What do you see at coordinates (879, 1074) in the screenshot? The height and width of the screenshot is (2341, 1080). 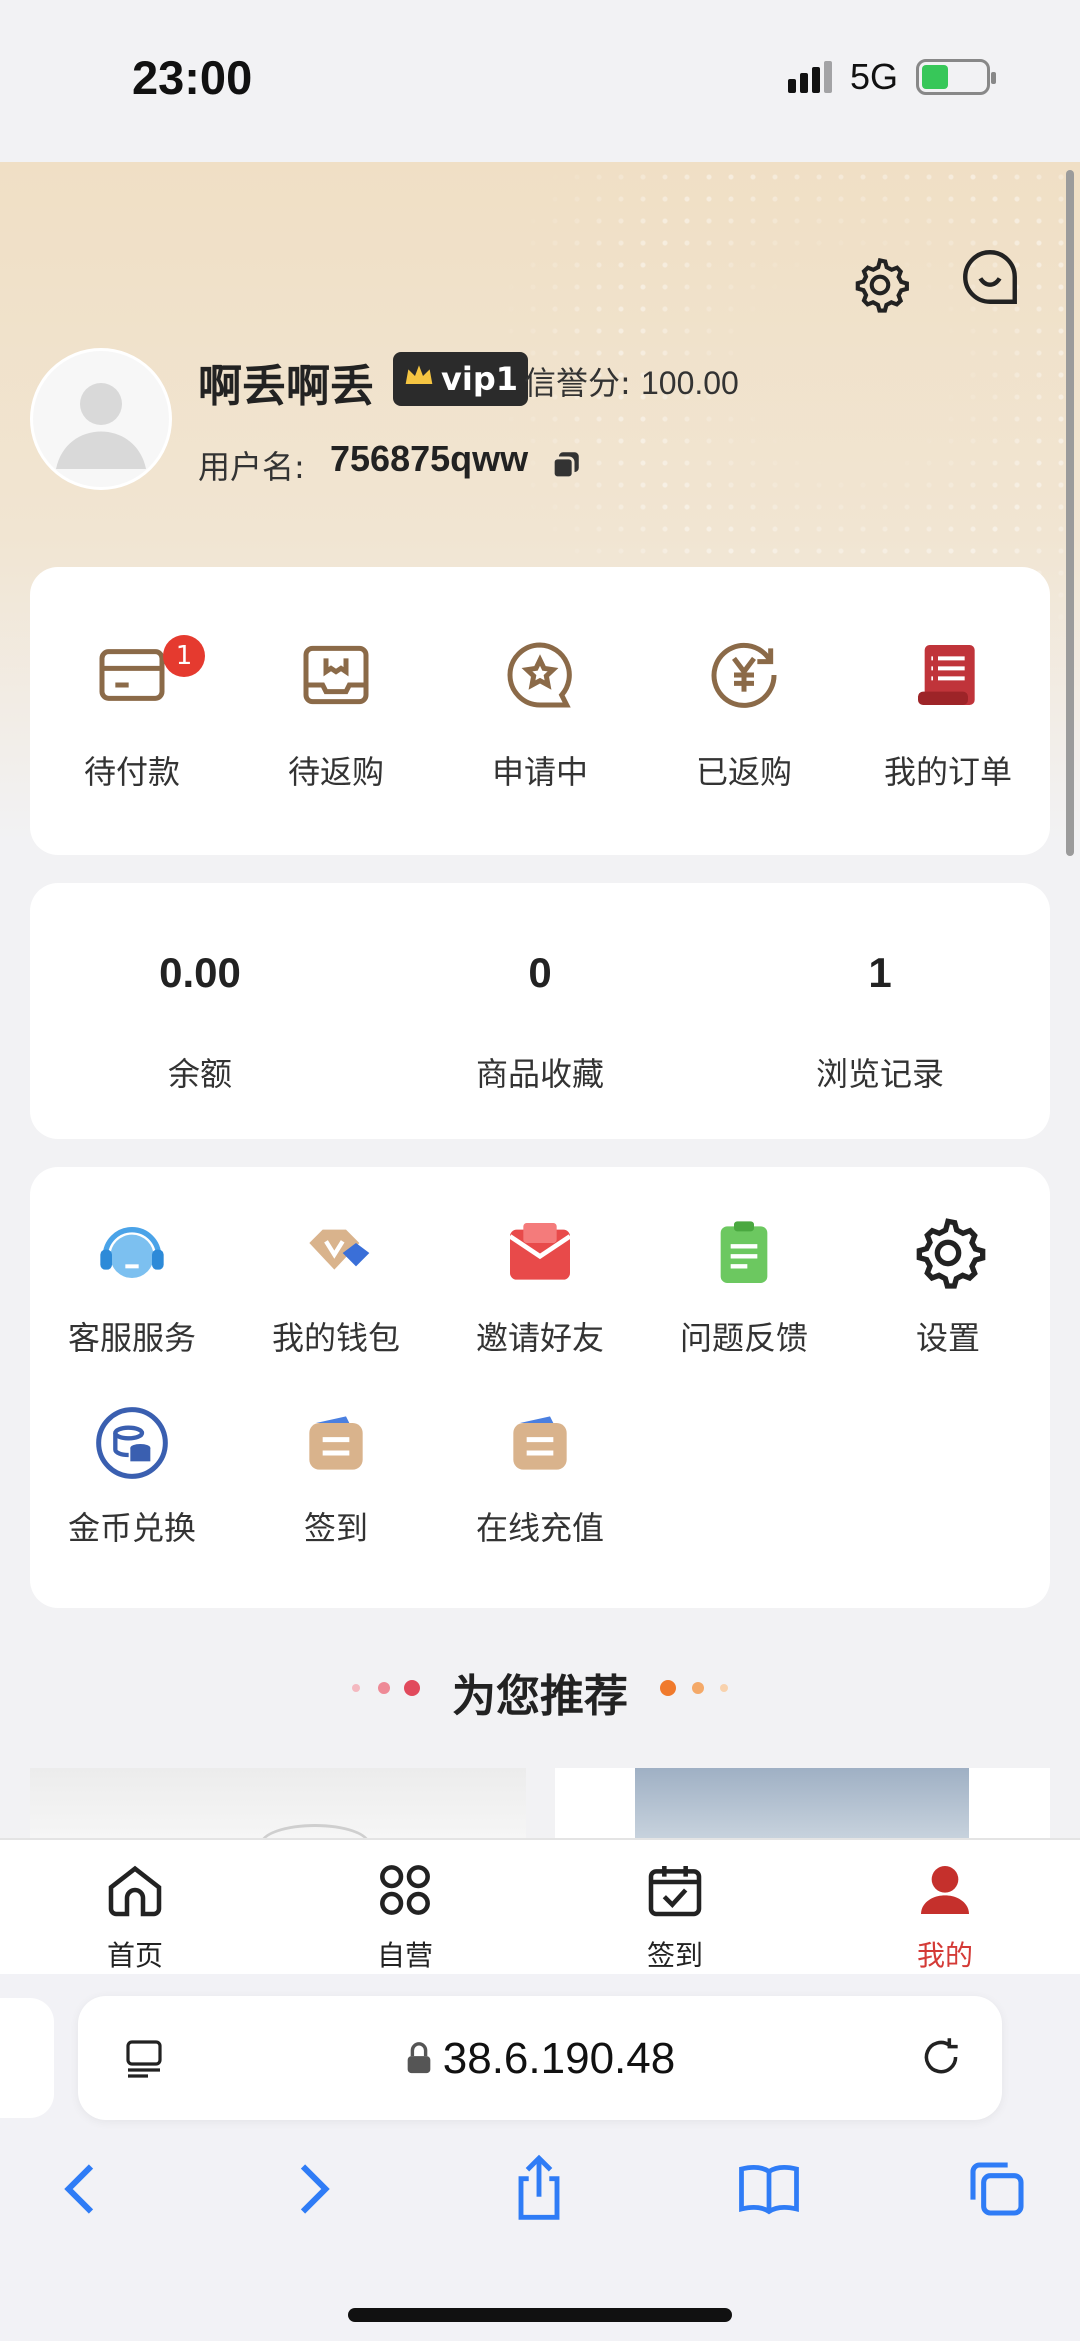 I see `stat-label: 浏览记录` at bounding box center [879, 1074].